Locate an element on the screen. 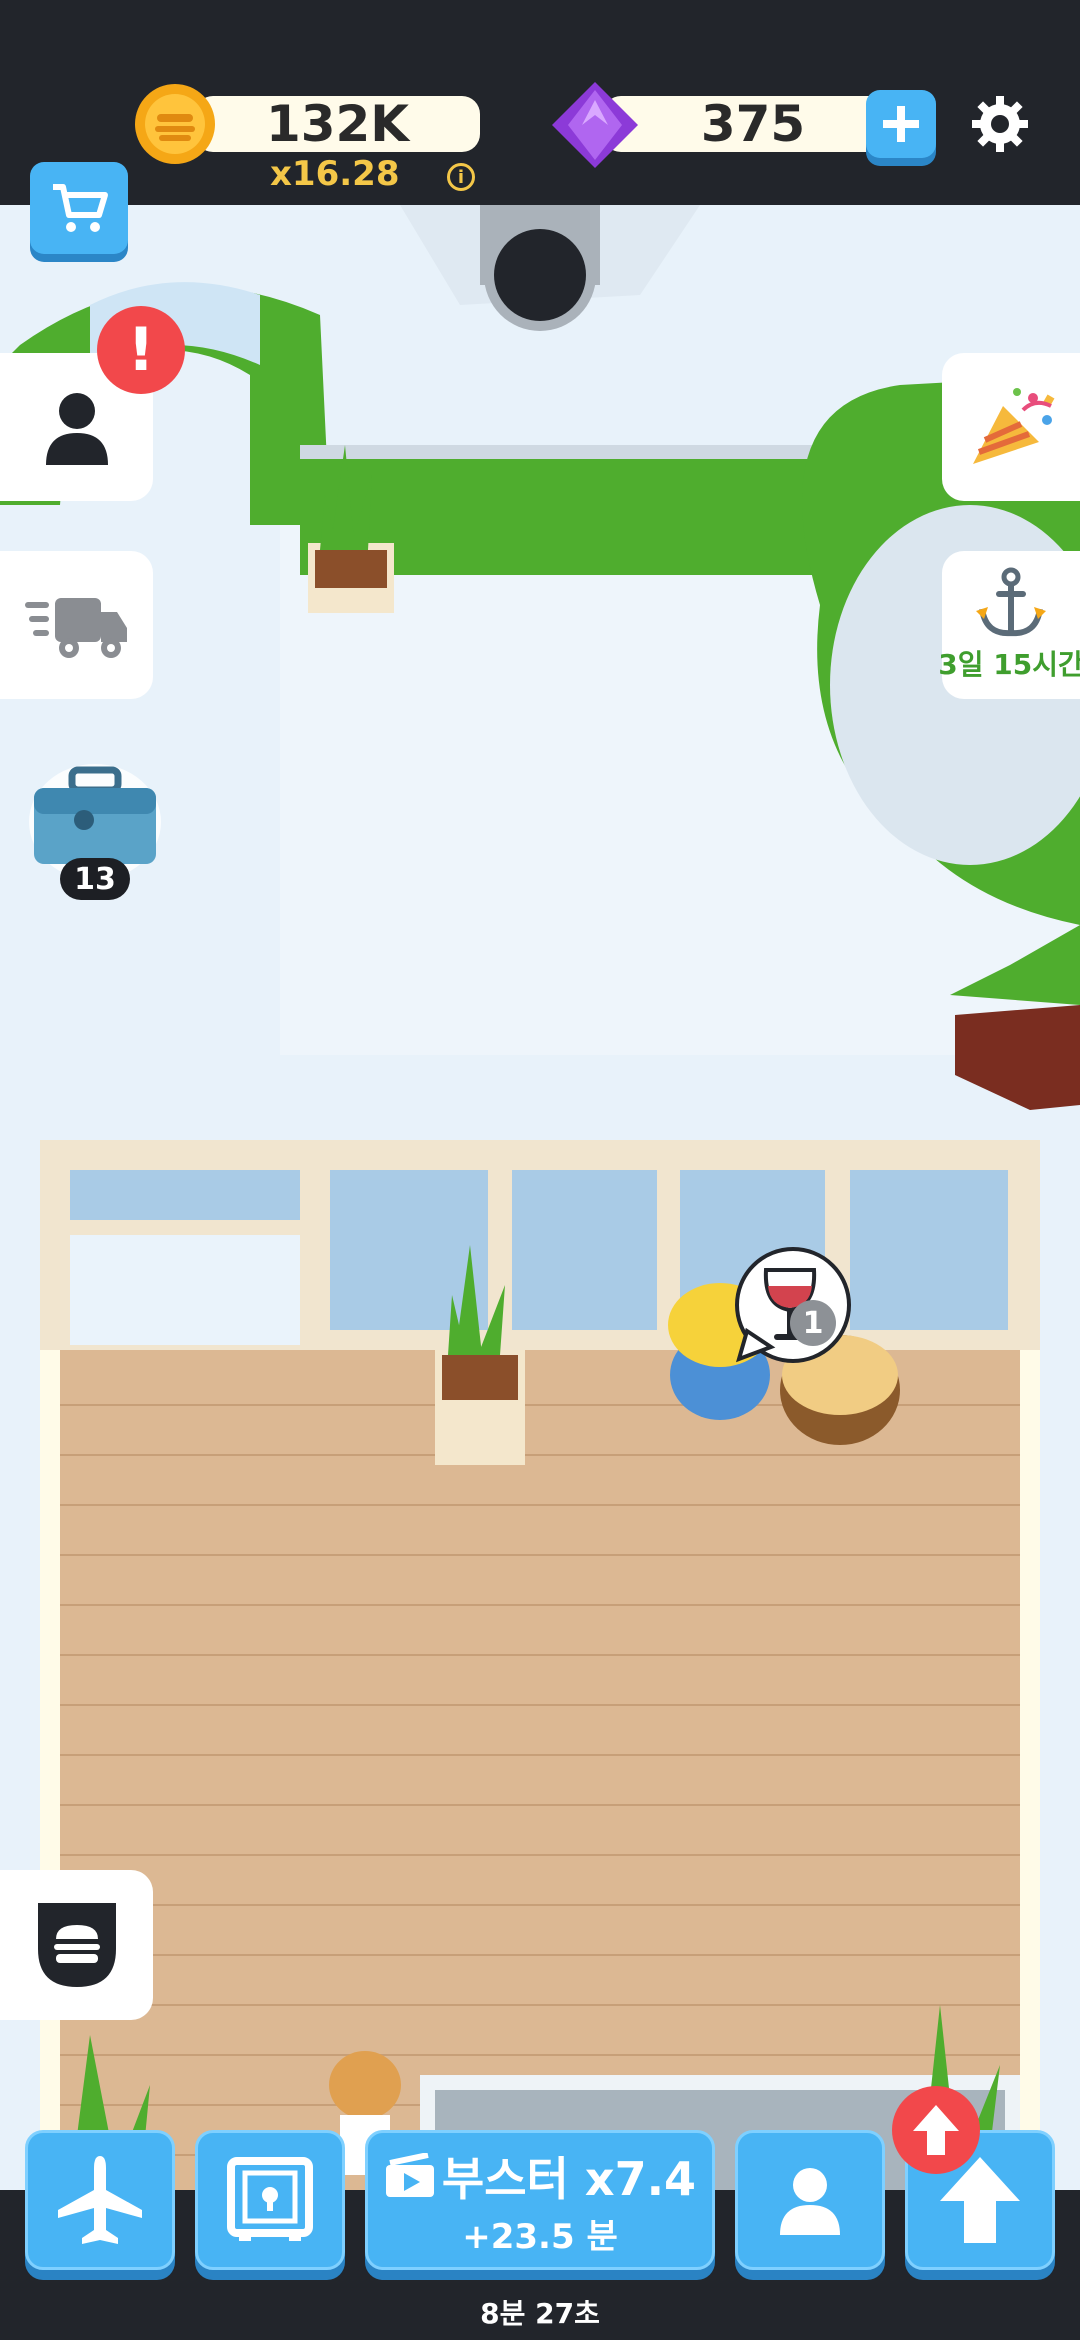  booster-sub: +23.5 분 is located at coordinates (540, 2236).